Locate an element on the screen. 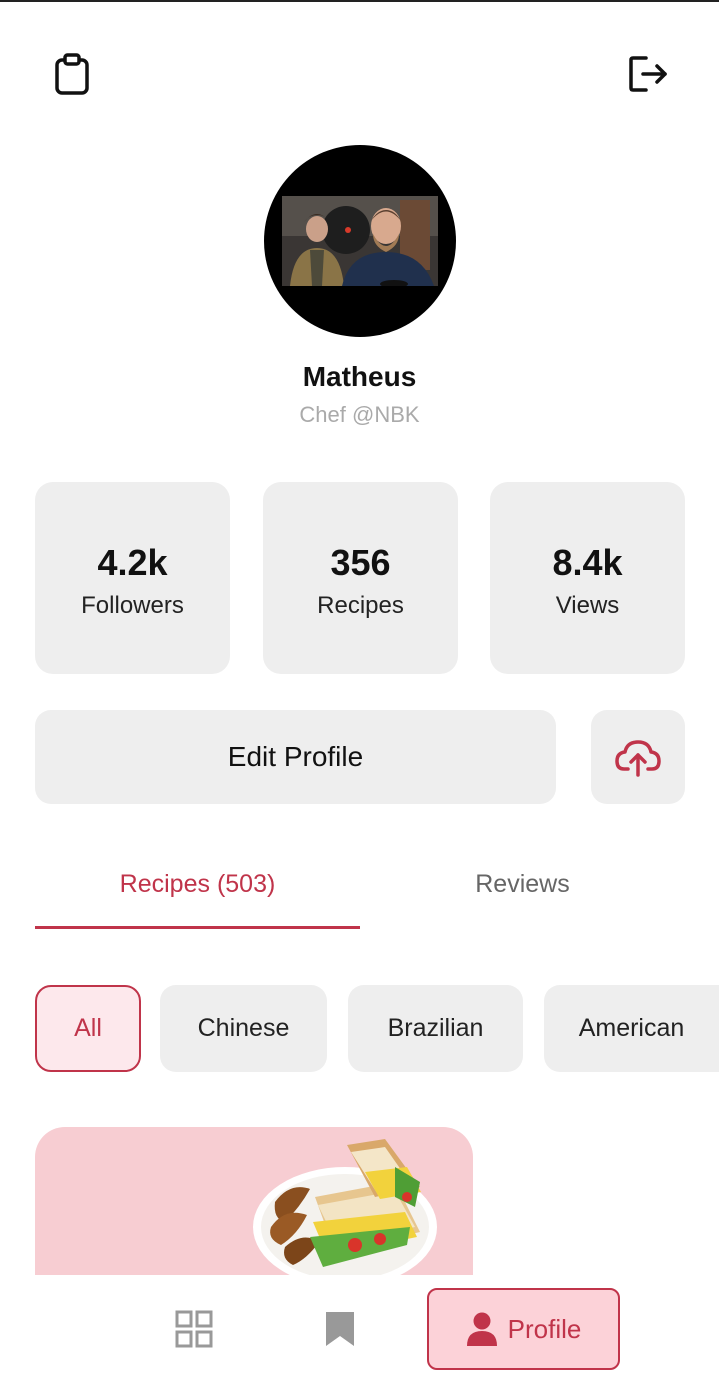 This screenshot has height=1378, width=719. grid-icon is located at coordinates (194, 1329).